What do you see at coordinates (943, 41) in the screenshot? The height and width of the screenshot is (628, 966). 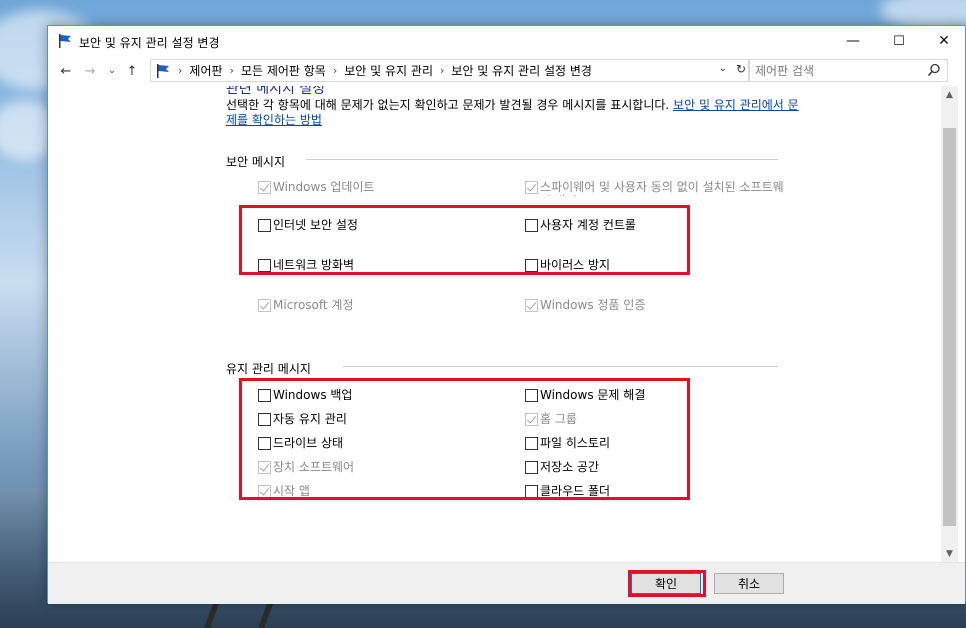 I see `close-button: ✕` at bounding box center [943, 41].